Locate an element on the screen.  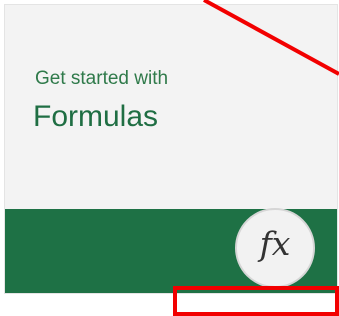
fx-icon: fx is located at coordinates (275, 248).